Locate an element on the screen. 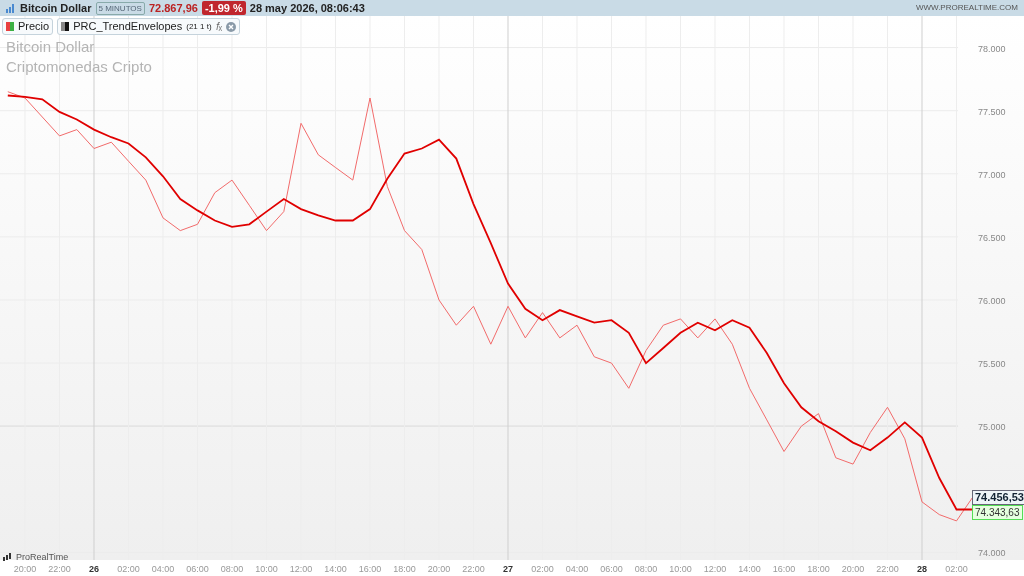  chart-watermark-text: Criptomonedas Cripto is located at coordinates (79, 67).